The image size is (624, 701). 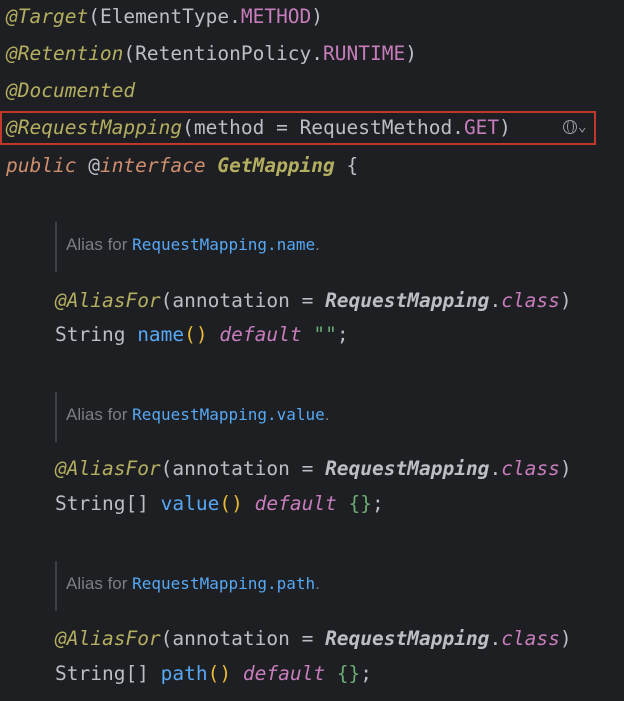 I want to click on endpoint-gutter-actions: ⌄, so click(x=574, y=127).